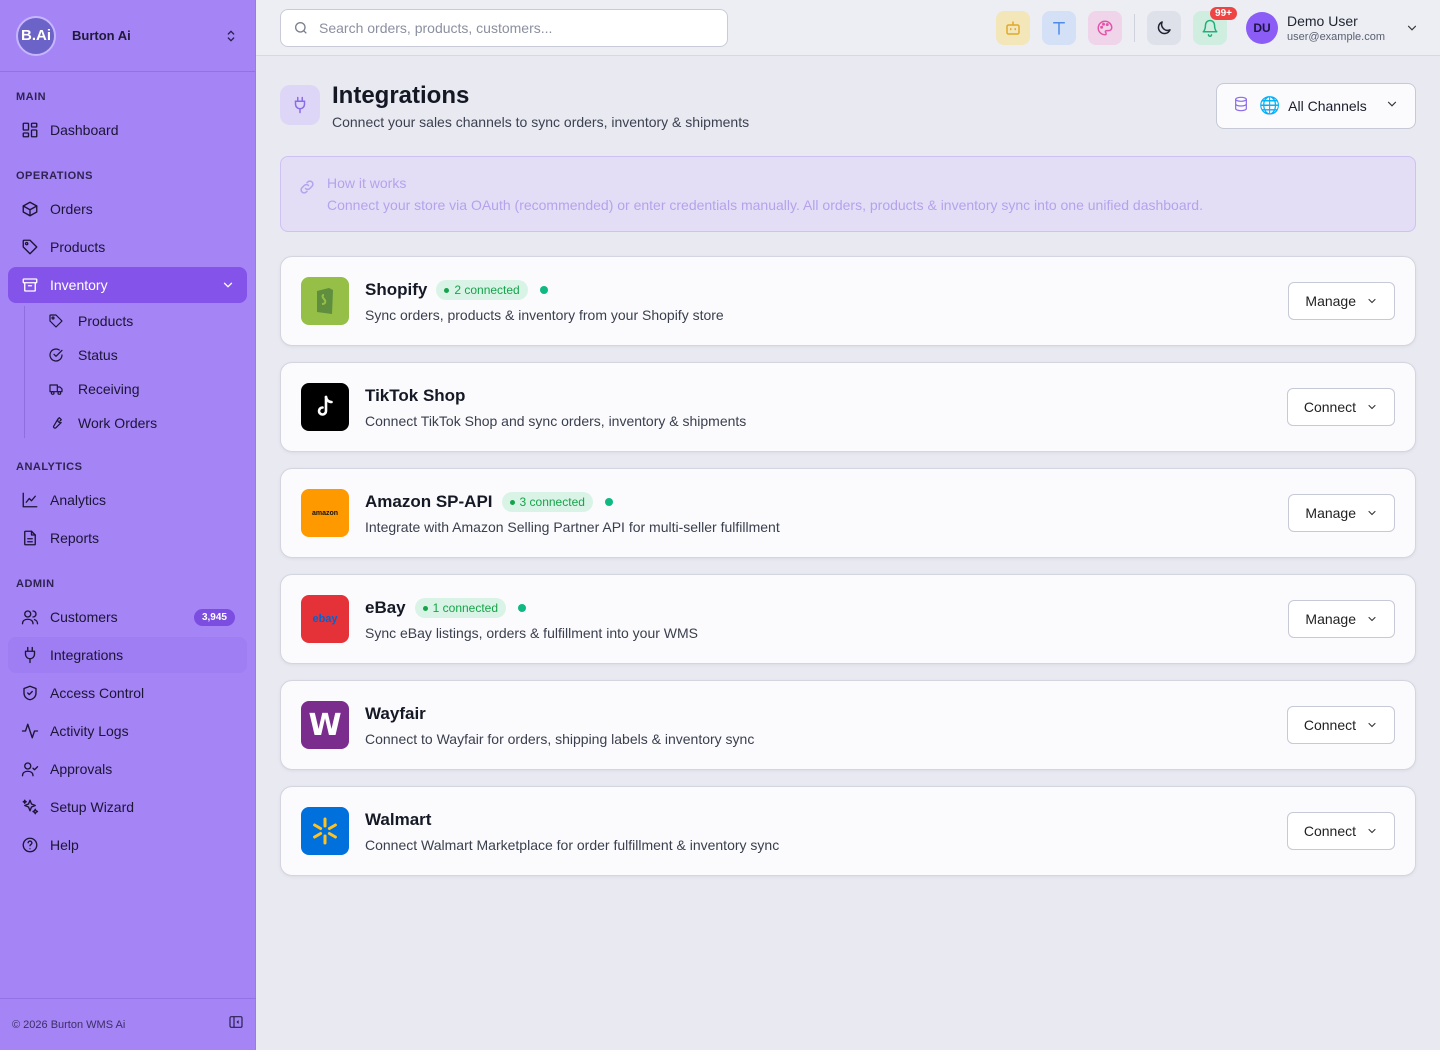 The width and height of the screenshot is (1440, 1050). I want to click on status-text: 1 connected, so click(465, 608).